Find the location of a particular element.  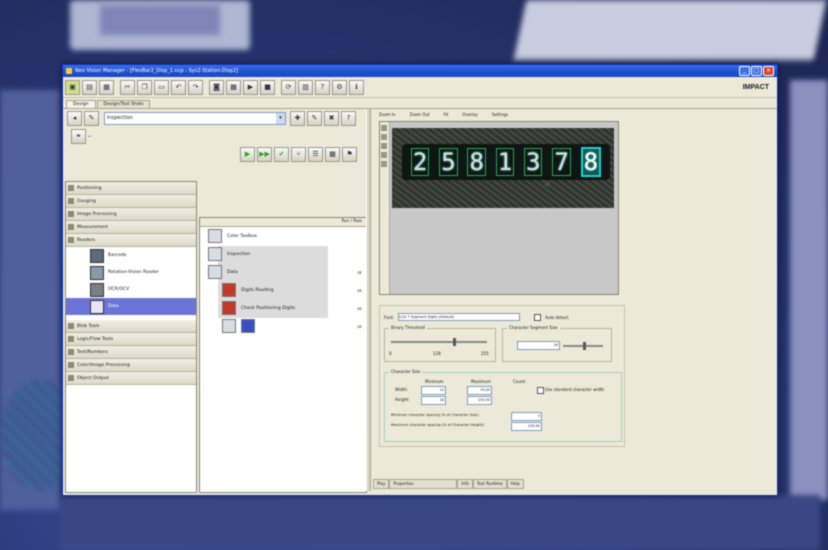

position-icon is located at coordinates (229, 308).